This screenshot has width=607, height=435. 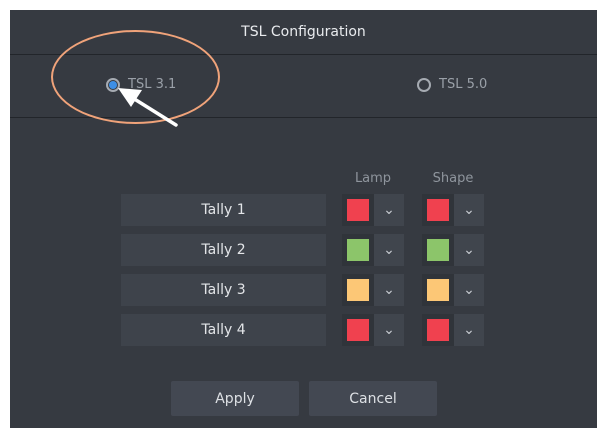 I want to click on dialog-title: TSL Configuration, so click(x=303, y=32).